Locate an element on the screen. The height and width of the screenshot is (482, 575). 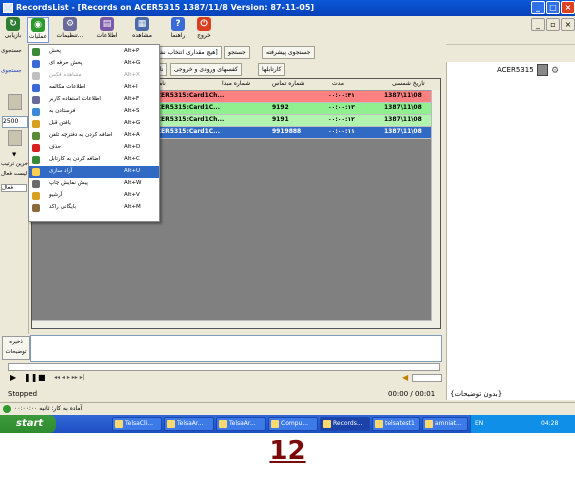
volume-icon: ◀ is located at coordinates (405, 377).